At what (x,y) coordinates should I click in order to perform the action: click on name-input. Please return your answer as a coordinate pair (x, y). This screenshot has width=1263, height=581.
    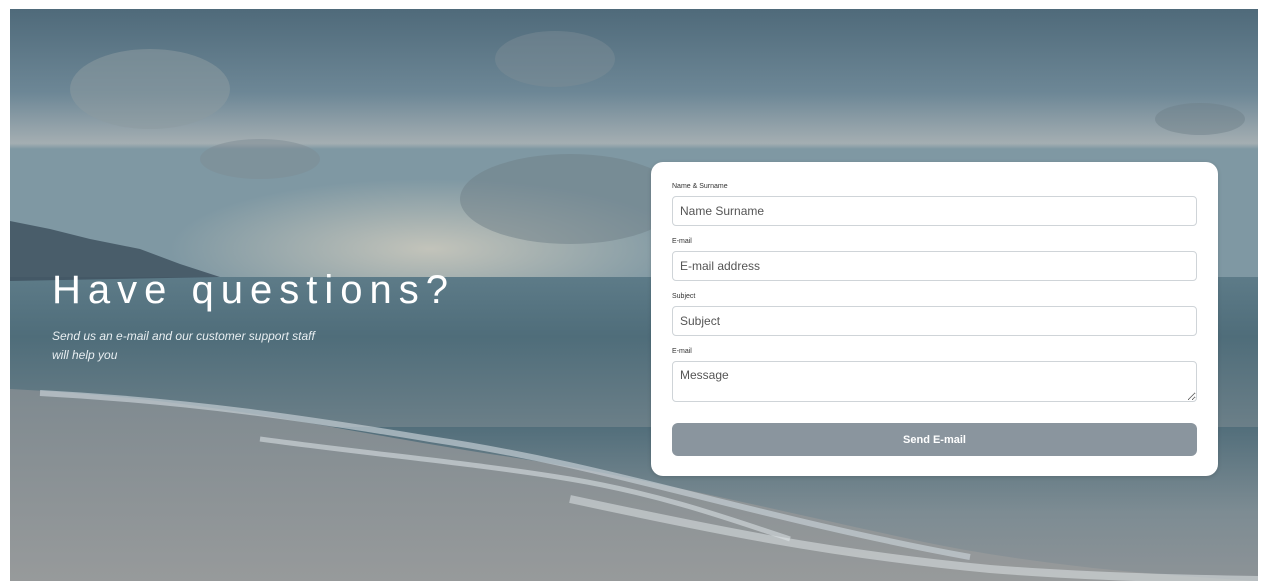
    Looking at the image, I should click on (934, 211).